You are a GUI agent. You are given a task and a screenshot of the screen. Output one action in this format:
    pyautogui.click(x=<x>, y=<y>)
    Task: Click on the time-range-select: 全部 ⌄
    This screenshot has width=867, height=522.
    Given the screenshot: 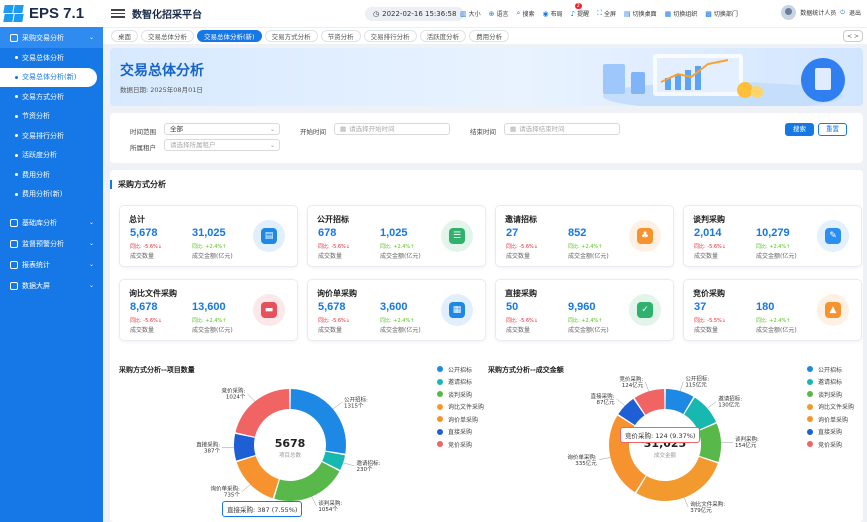 What is the action you would take?
    pyautogui.click(x=222, y=129)
    